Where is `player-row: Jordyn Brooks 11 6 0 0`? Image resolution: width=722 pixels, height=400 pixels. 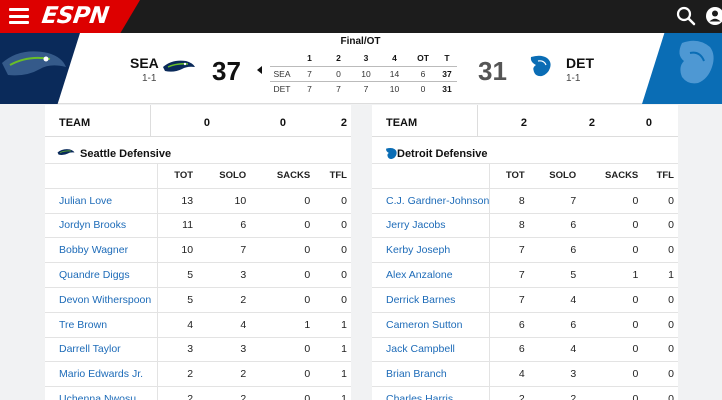
player-row: Jordyn Brooks 11 6 0 0 is located at coordinates (198, 225).